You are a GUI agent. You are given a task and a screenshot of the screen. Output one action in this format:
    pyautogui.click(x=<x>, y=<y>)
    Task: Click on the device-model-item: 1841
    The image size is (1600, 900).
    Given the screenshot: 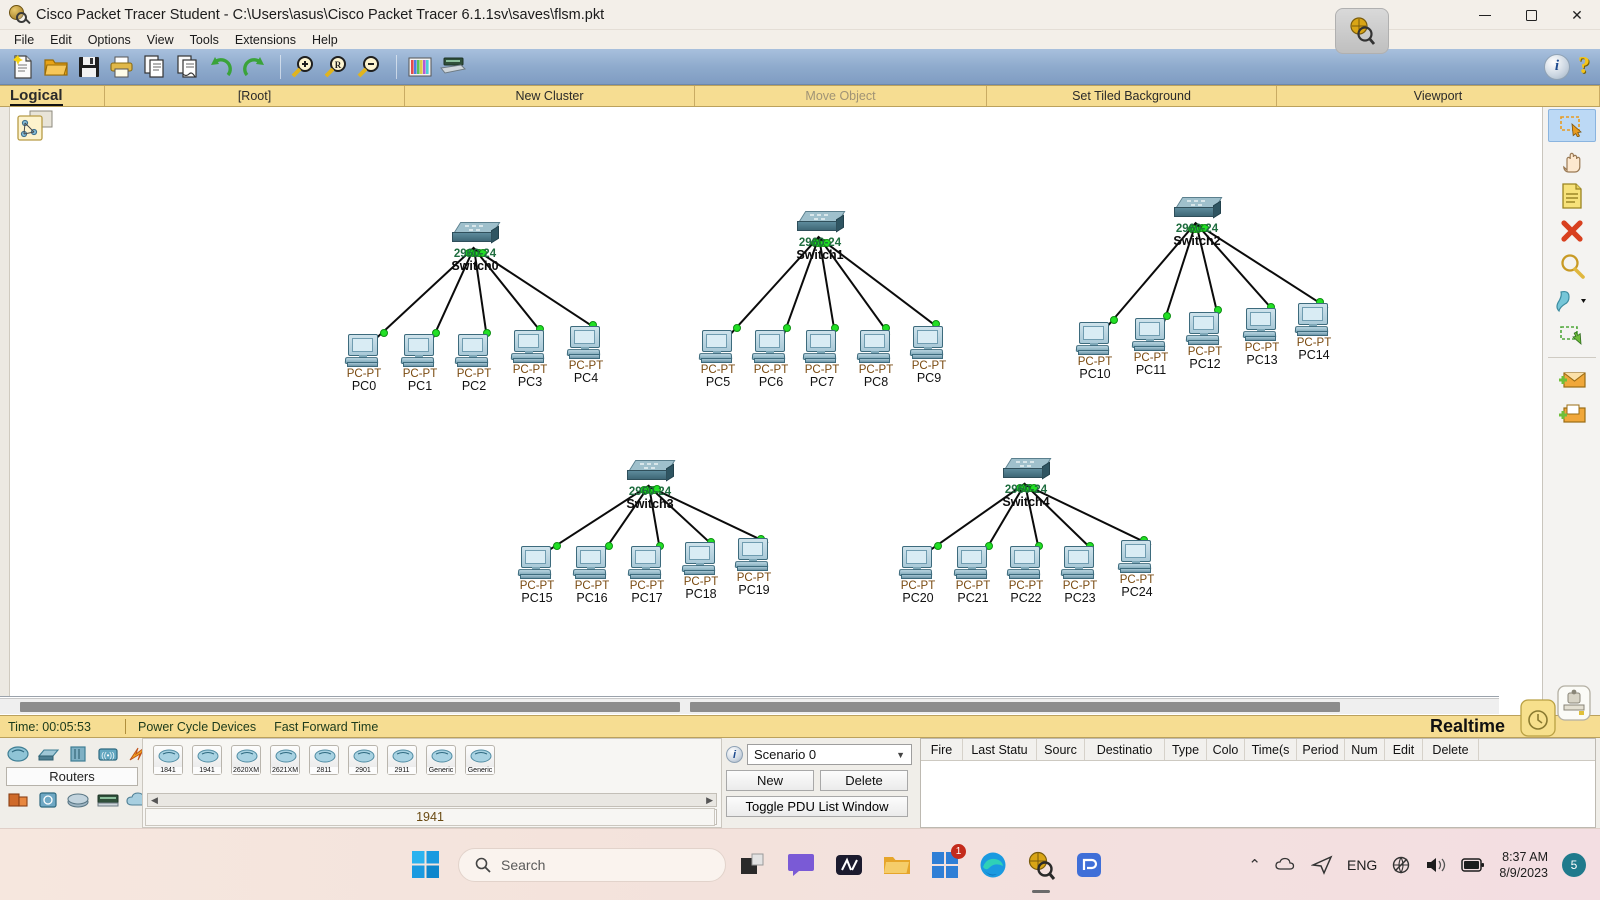 What is the action you would take?
    pyautogui.click(x=168, y=760)
    